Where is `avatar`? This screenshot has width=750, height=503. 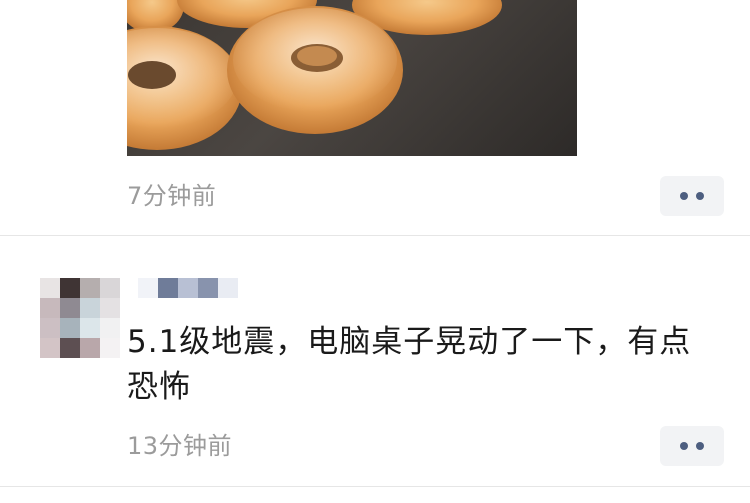 avatar is located at coordinates (80, 318).